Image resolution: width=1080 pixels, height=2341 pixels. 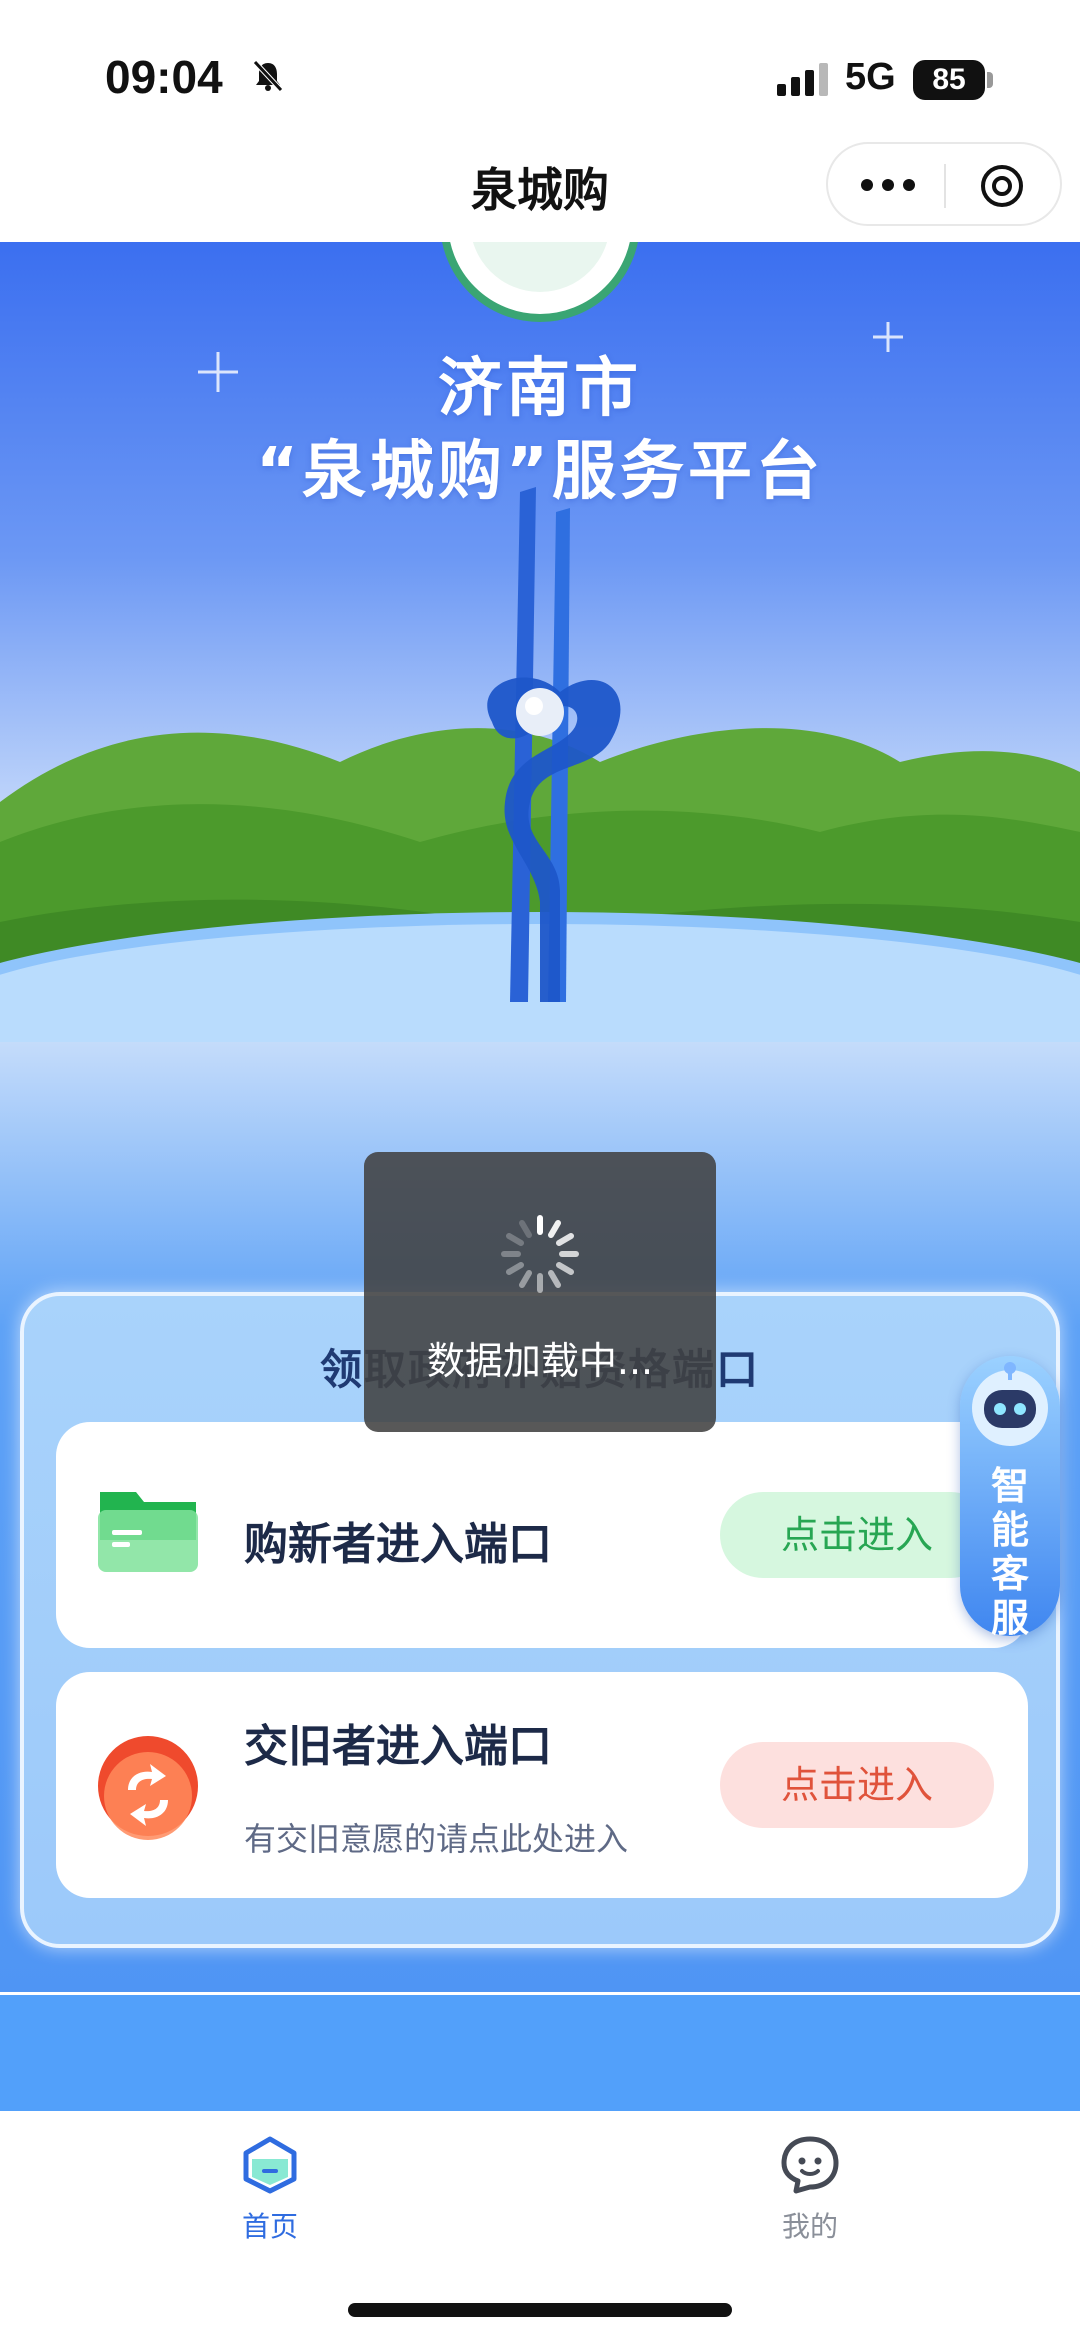 I want to click on folder-icon, so click(x=148, y=1532).